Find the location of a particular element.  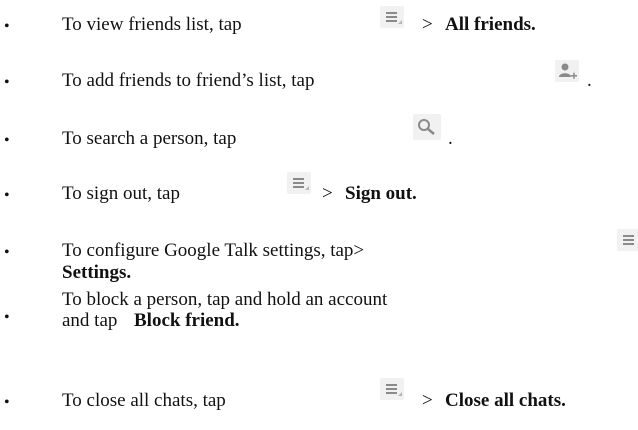

item-close-chats-text: To close all chats, tap is located at coordinates (144, 400).